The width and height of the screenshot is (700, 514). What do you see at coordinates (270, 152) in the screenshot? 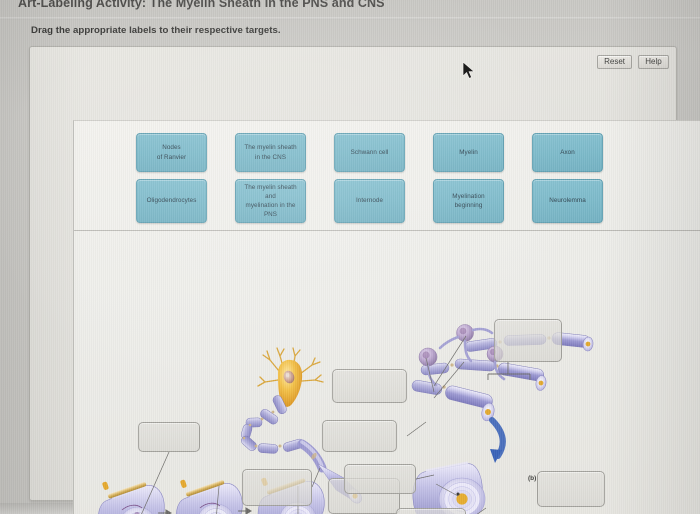
I see `label-tile-myelin-sheath-cns: The myelin sheath in the CNS` at bounding box center [270, 152].